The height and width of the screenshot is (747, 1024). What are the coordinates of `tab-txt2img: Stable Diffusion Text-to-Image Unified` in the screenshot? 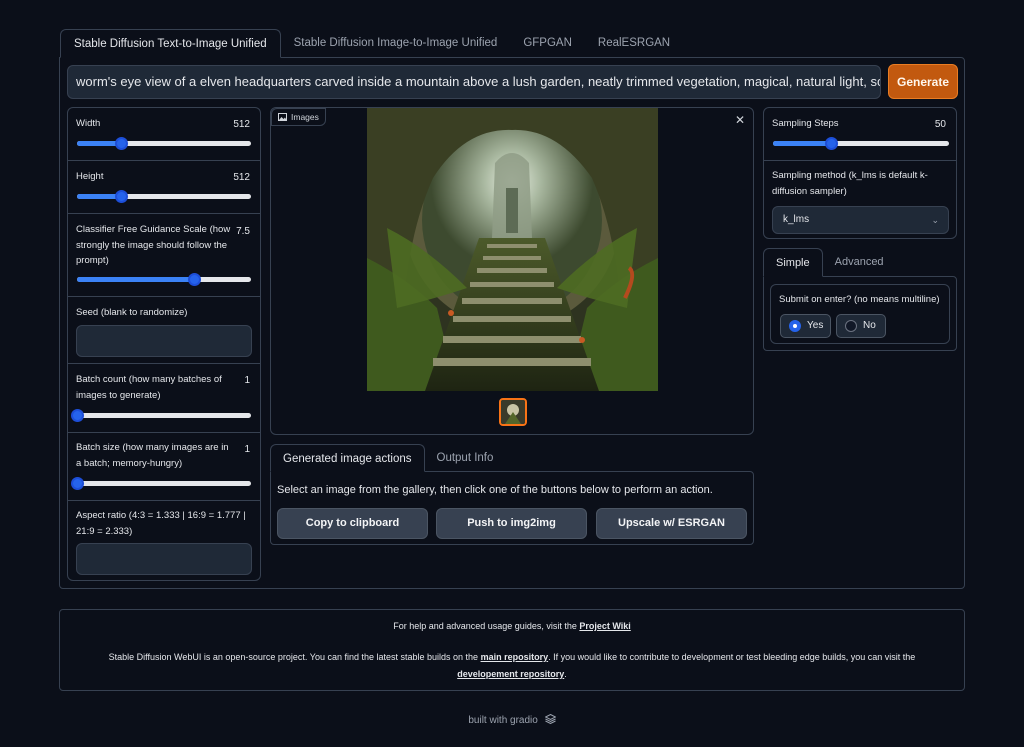 It's located at (170, 43).